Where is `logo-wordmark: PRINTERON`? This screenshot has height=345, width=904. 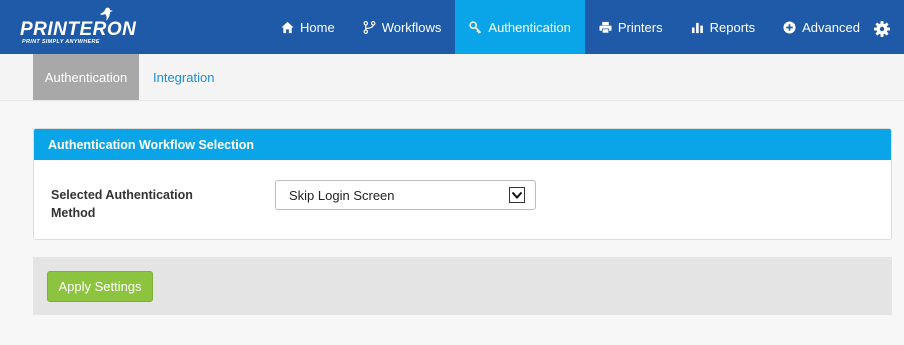
logo-wordmark: PRINTERON is located at coordinates (78, 29).